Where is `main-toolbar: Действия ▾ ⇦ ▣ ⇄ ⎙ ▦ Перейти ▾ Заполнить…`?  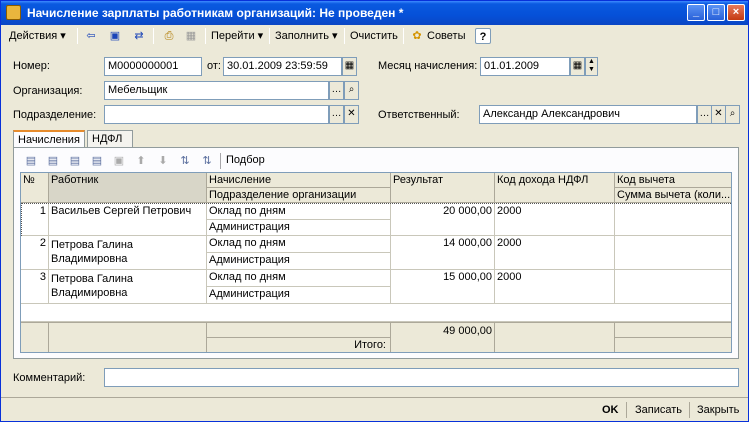 main-toolbar: Действия ▾ ⇦ ▣ ⇄ ⎙ ▦ Перейти ▾ Заполнить… is located at coordinates (375, 36).